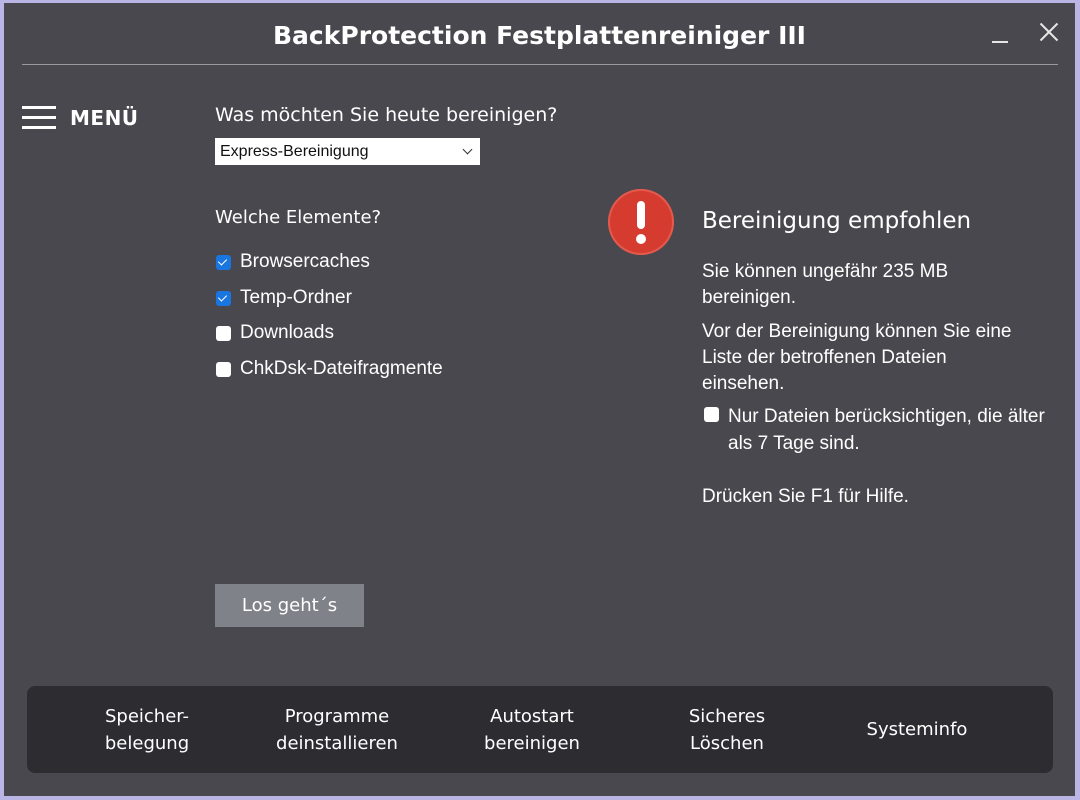 The image size is (1080, 800). I want to click on cleanup-mode-value: Express-Bereinigung, so click(294, 151).